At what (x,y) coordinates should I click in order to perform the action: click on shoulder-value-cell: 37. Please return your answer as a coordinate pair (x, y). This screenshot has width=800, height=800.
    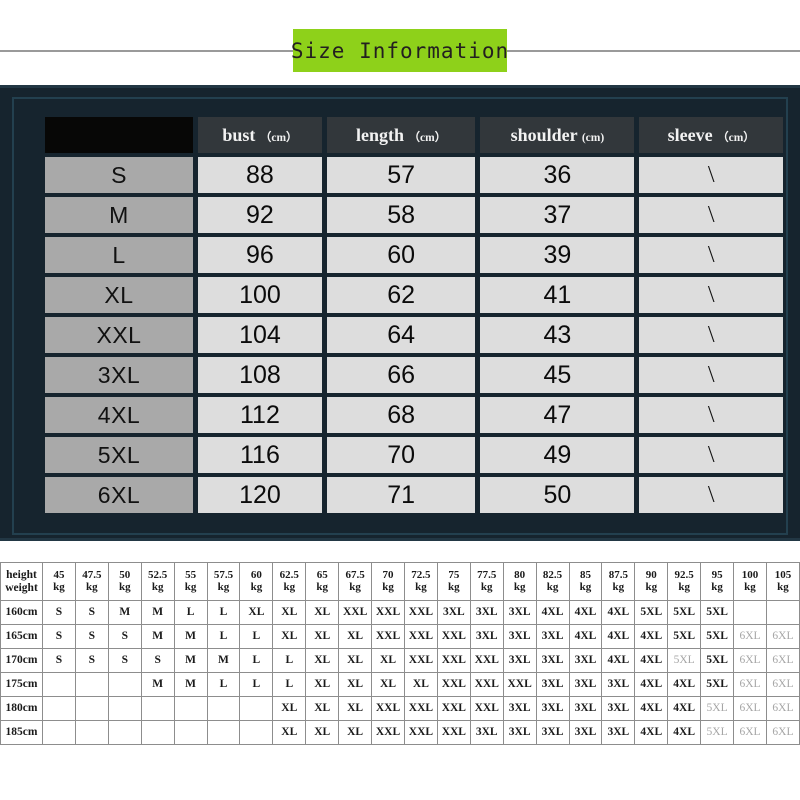
    Looking at the image, I should click on (557, 215).